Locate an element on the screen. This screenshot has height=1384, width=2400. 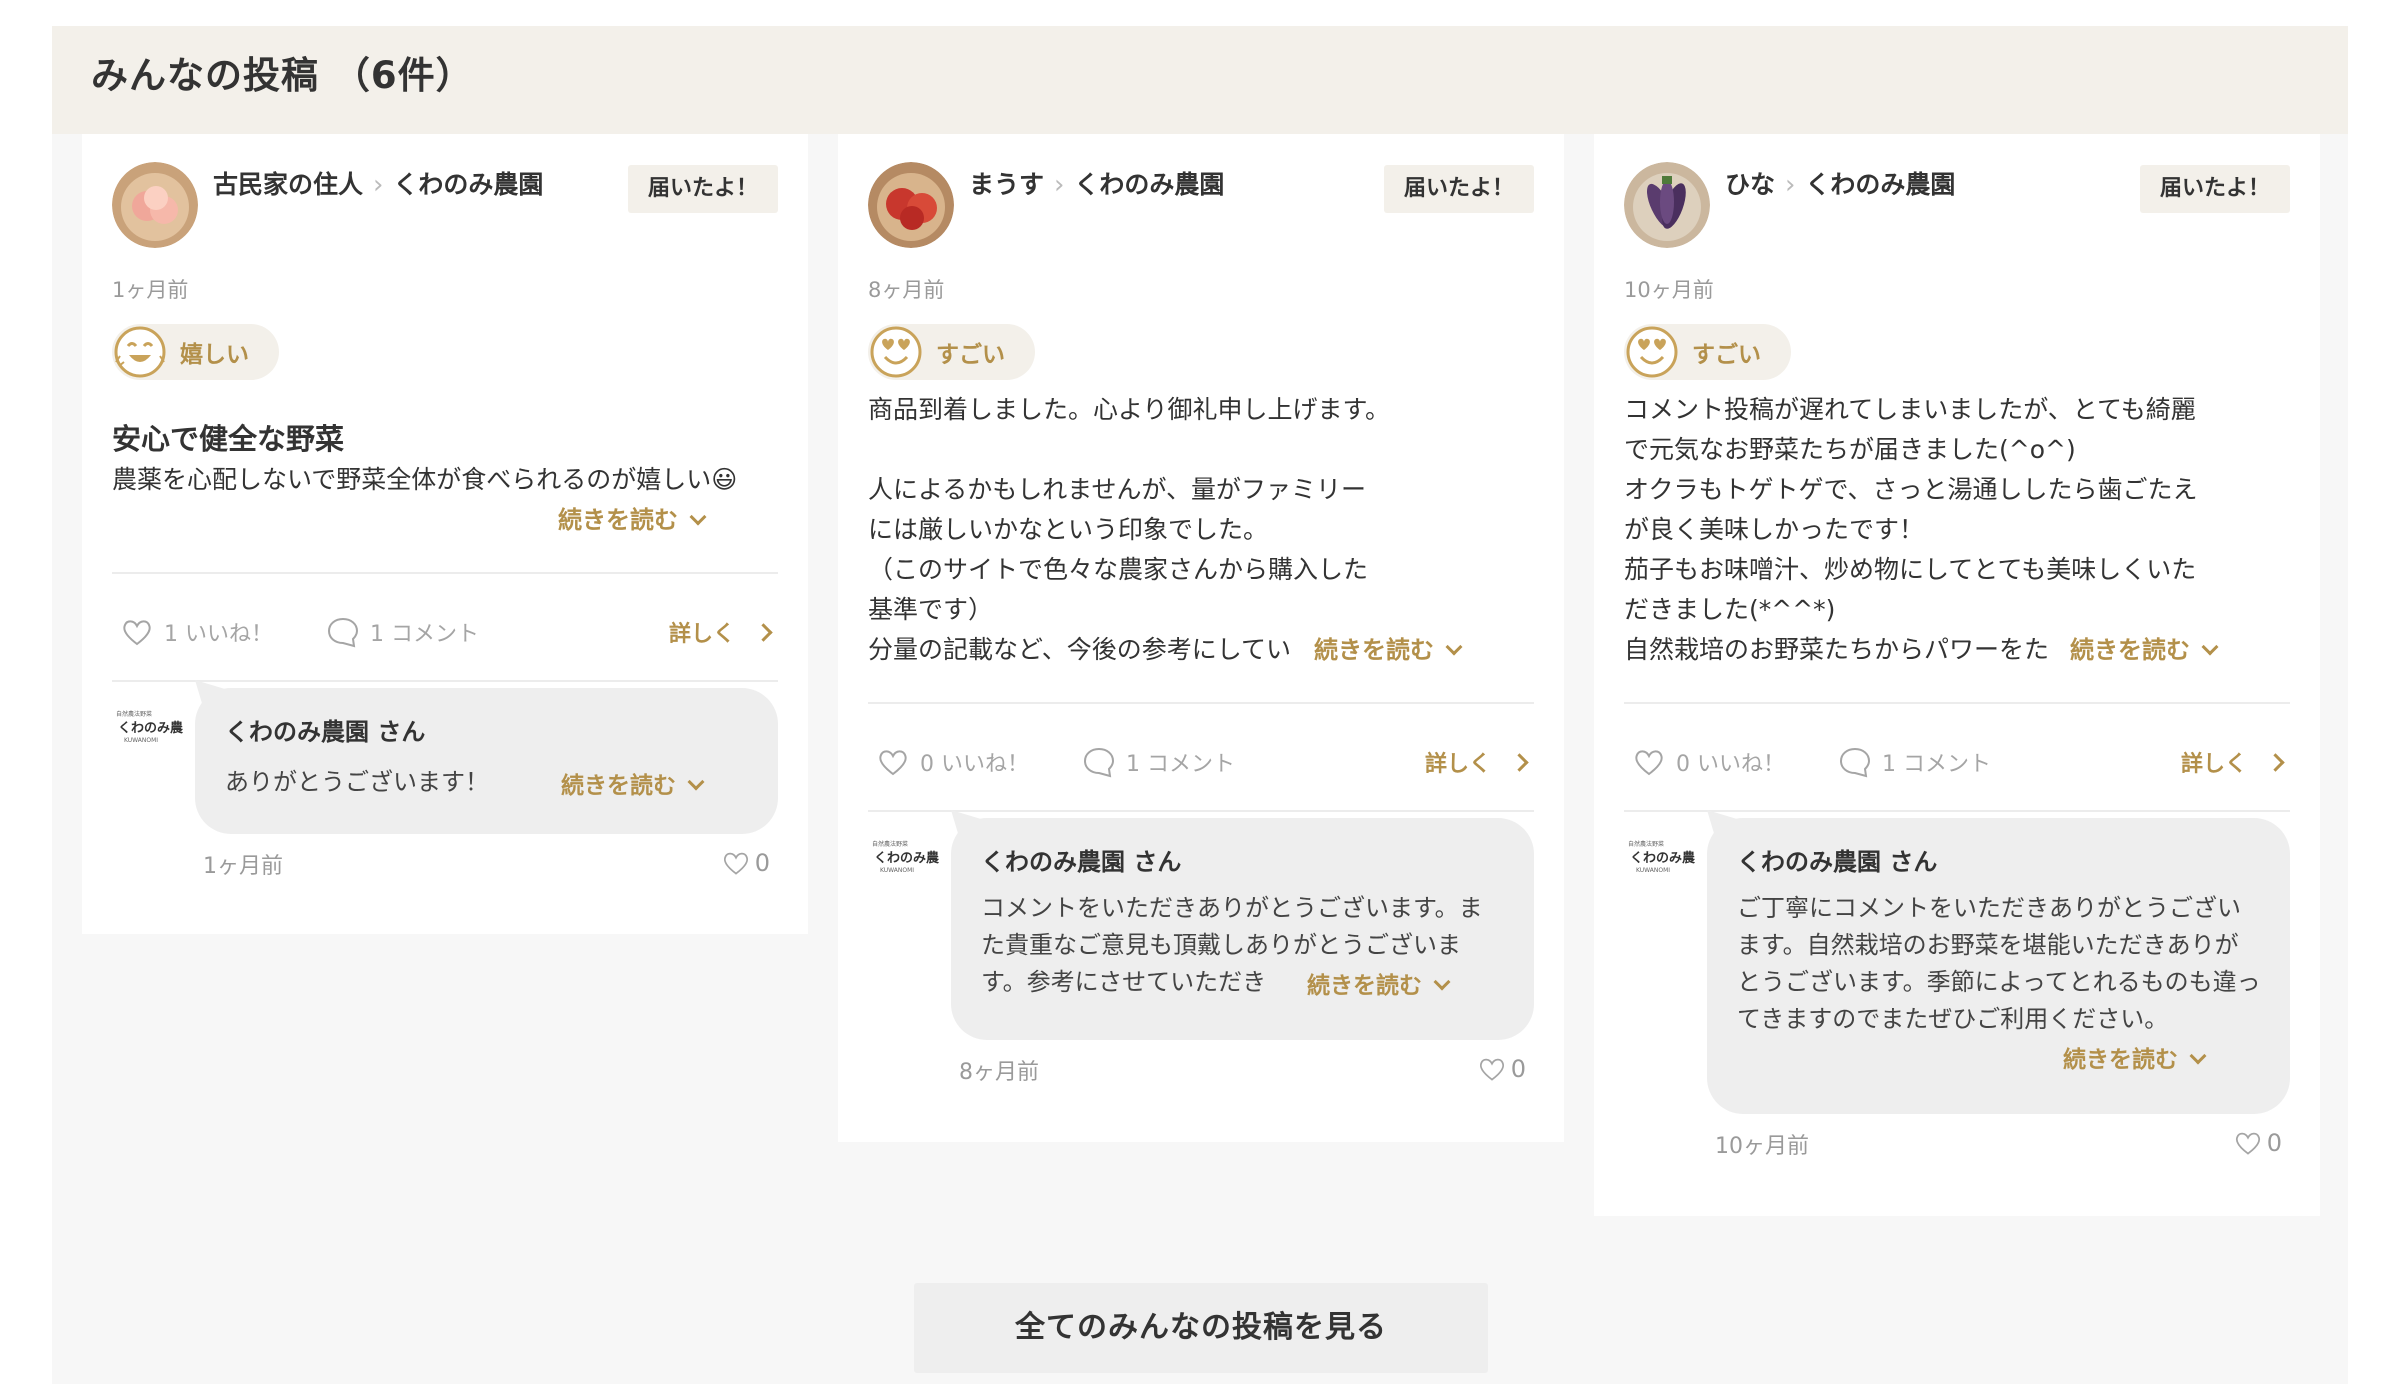
post-title: 安心で健全な野菜 is located at coordinates (228, 439).